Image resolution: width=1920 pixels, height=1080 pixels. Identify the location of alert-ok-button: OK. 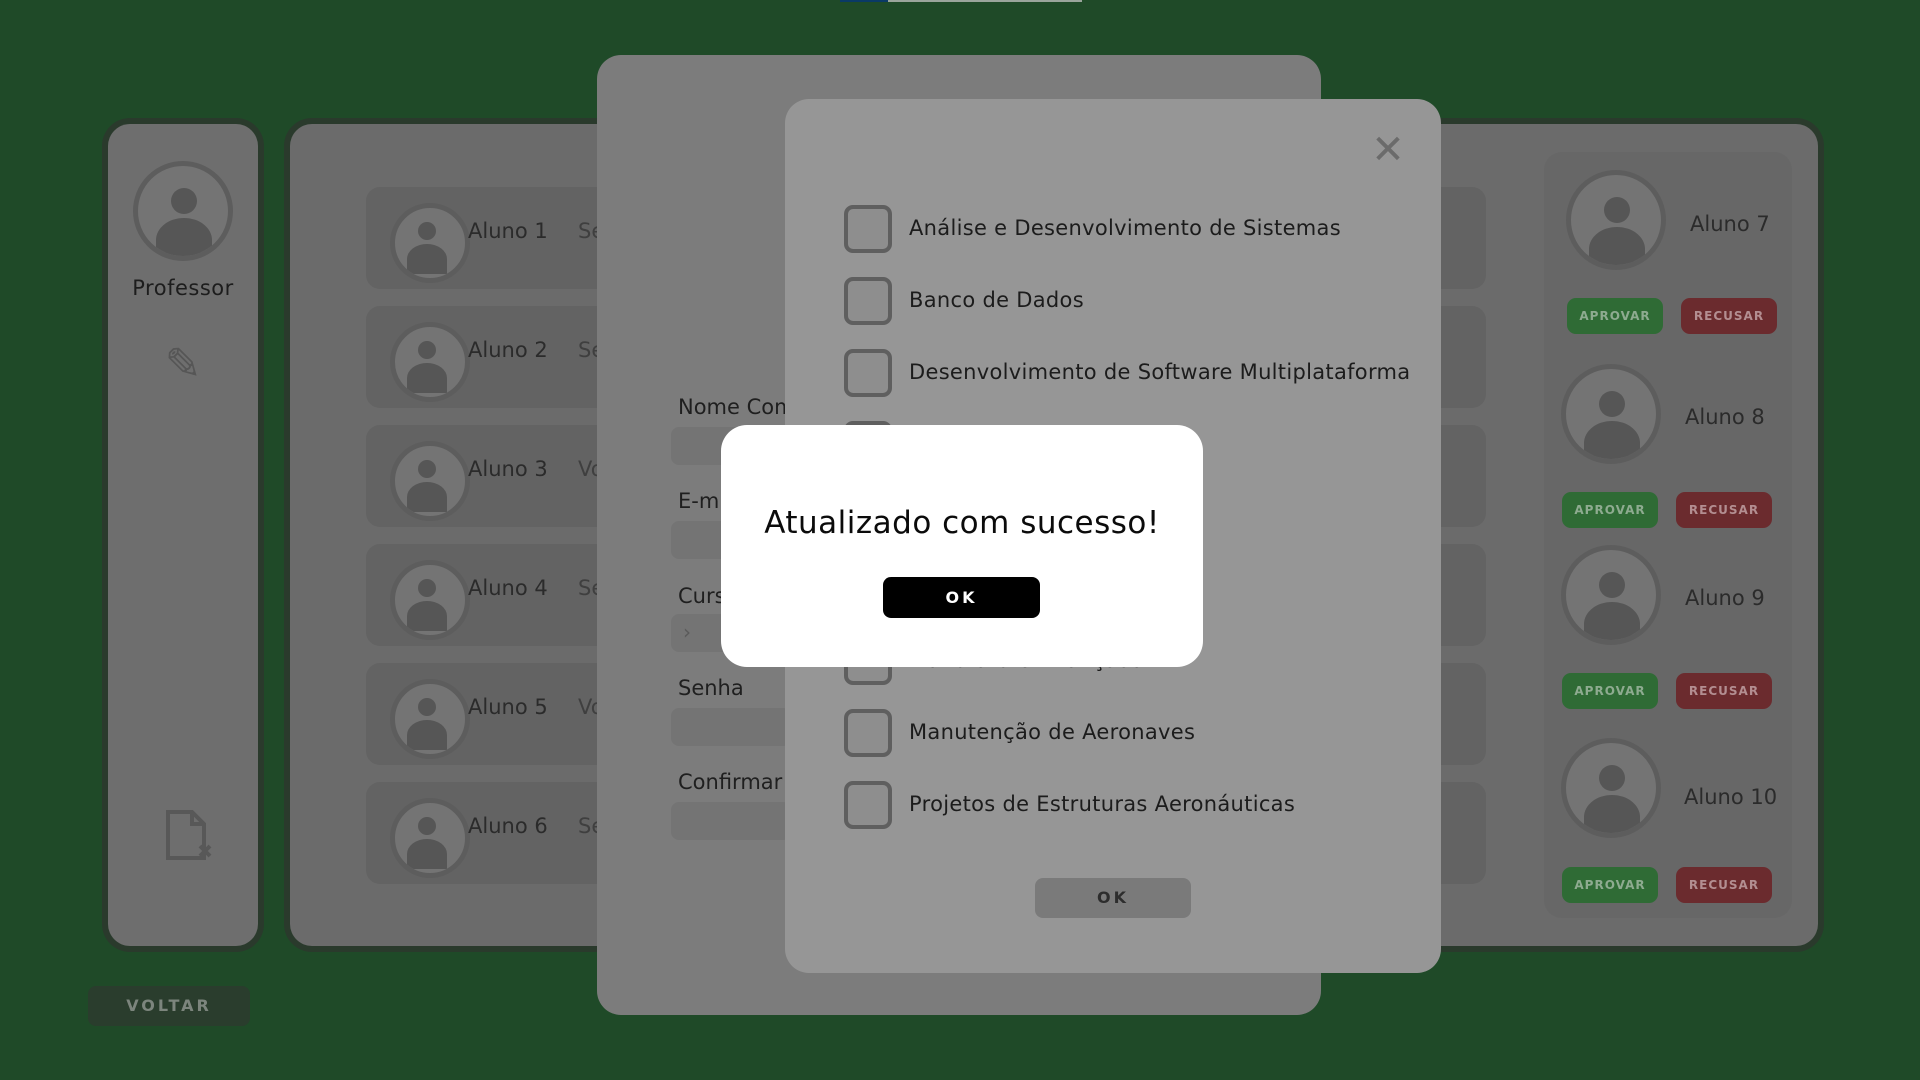
(961, 597).